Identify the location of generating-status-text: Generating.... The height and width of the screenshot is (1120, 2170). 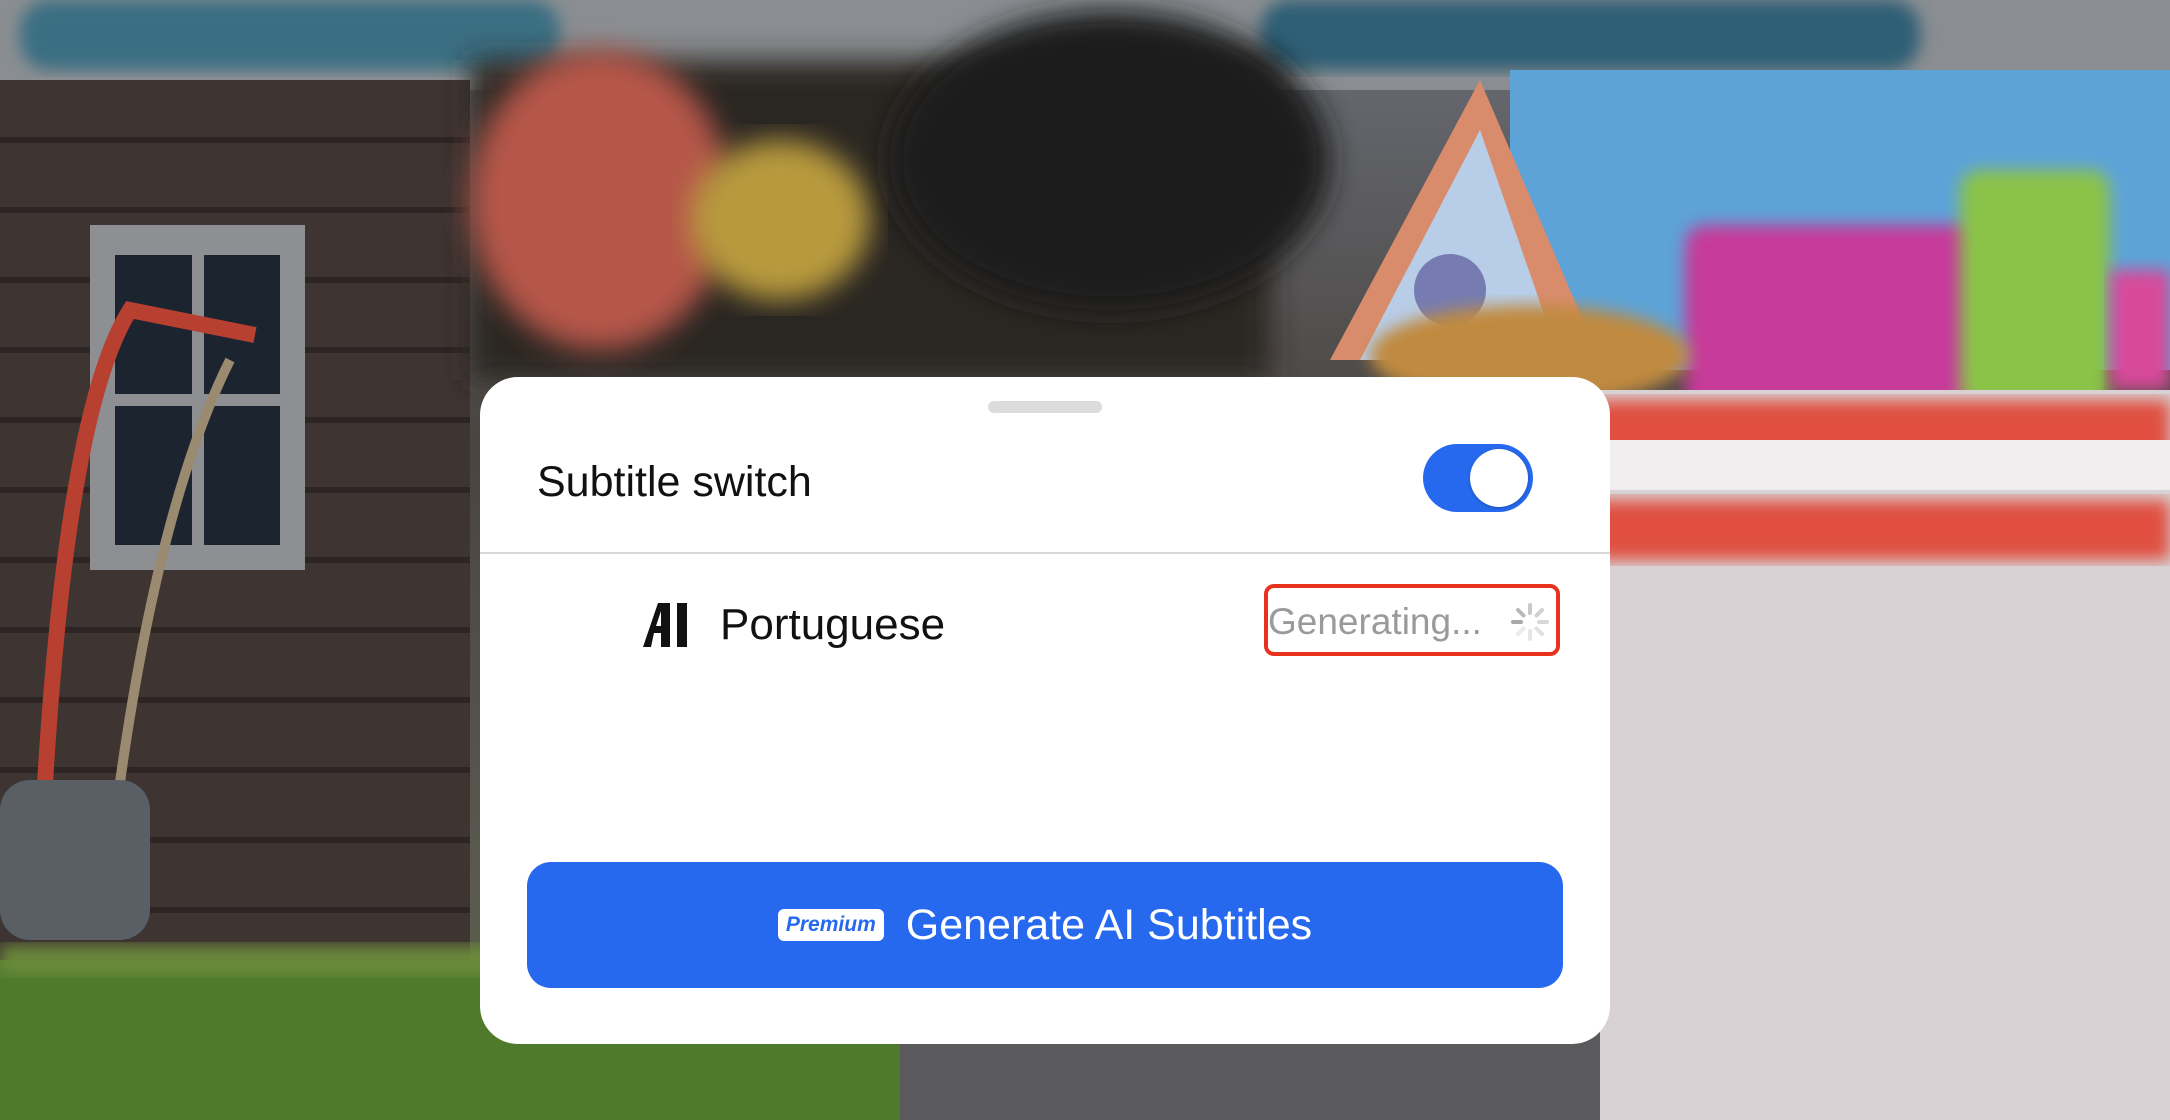
(1375, 621).